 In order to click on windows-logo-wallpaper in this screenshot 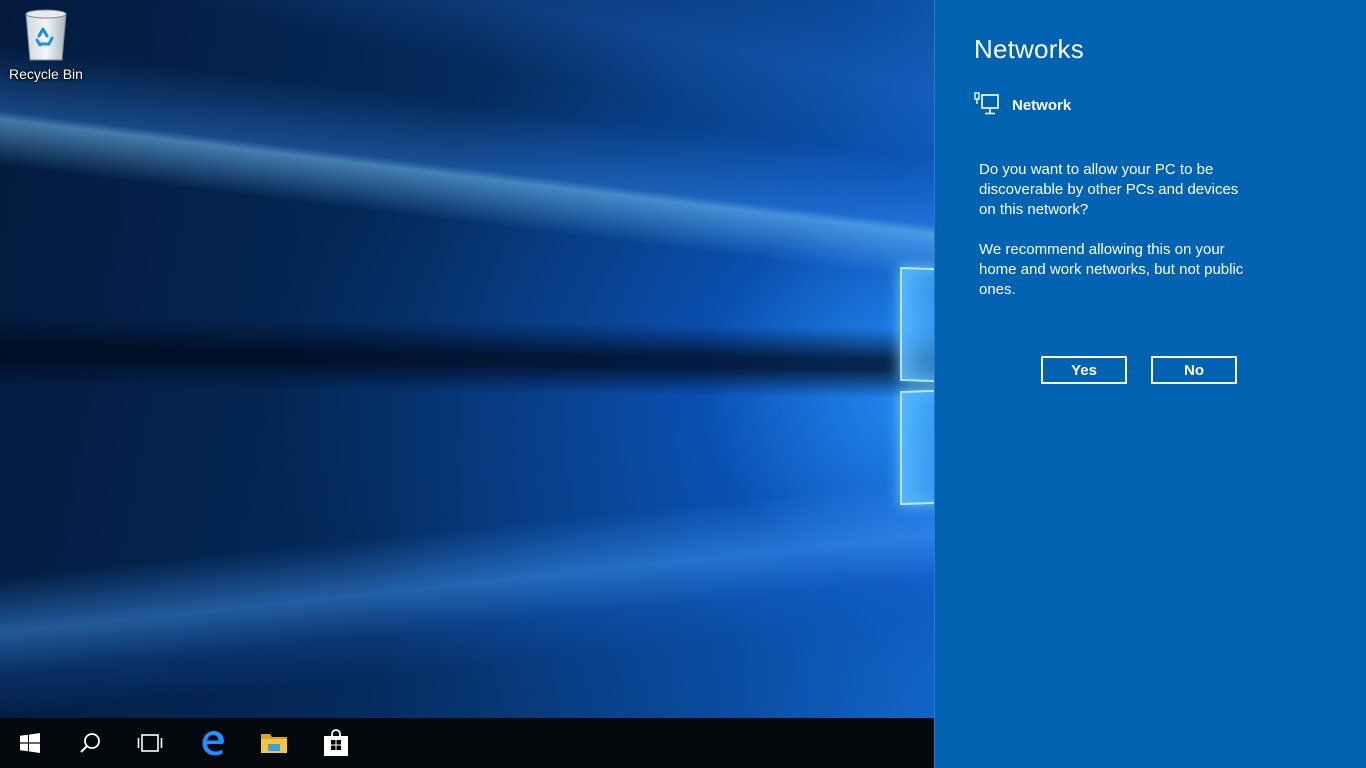, I will do `click(917, 386)`.